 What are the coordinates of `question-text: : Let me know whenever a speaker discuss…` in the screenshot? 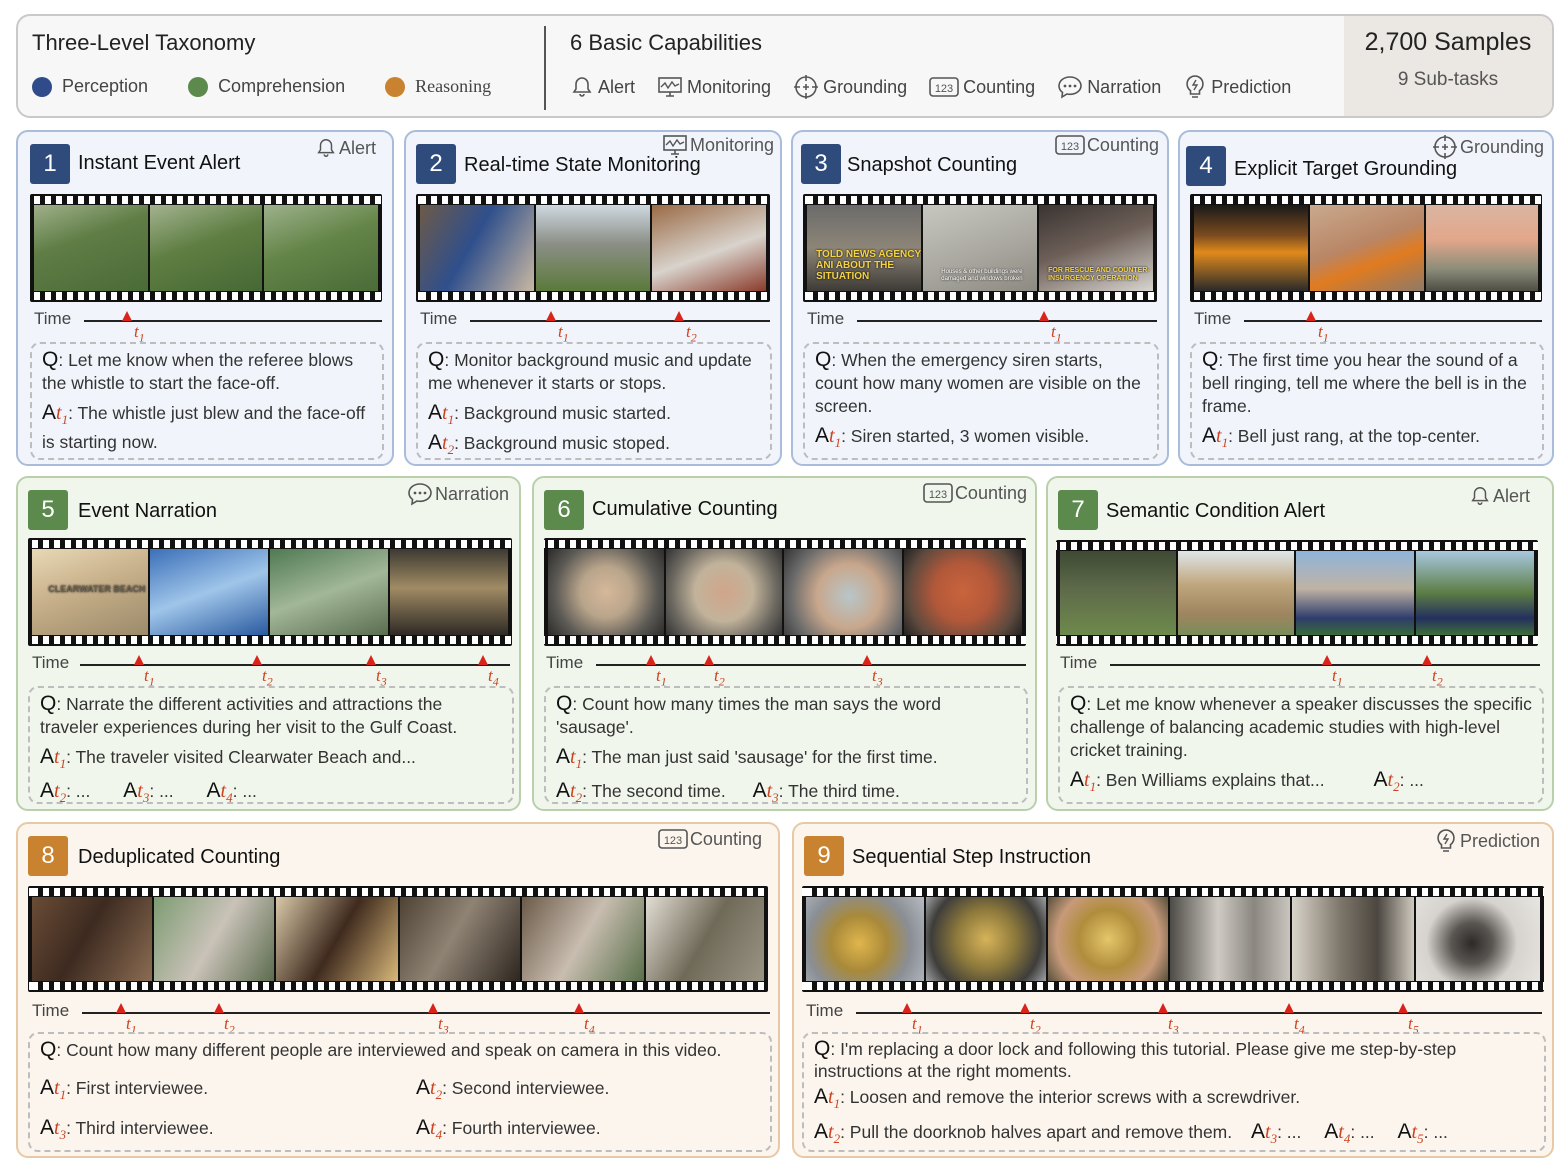 It's located at (1301, 727).